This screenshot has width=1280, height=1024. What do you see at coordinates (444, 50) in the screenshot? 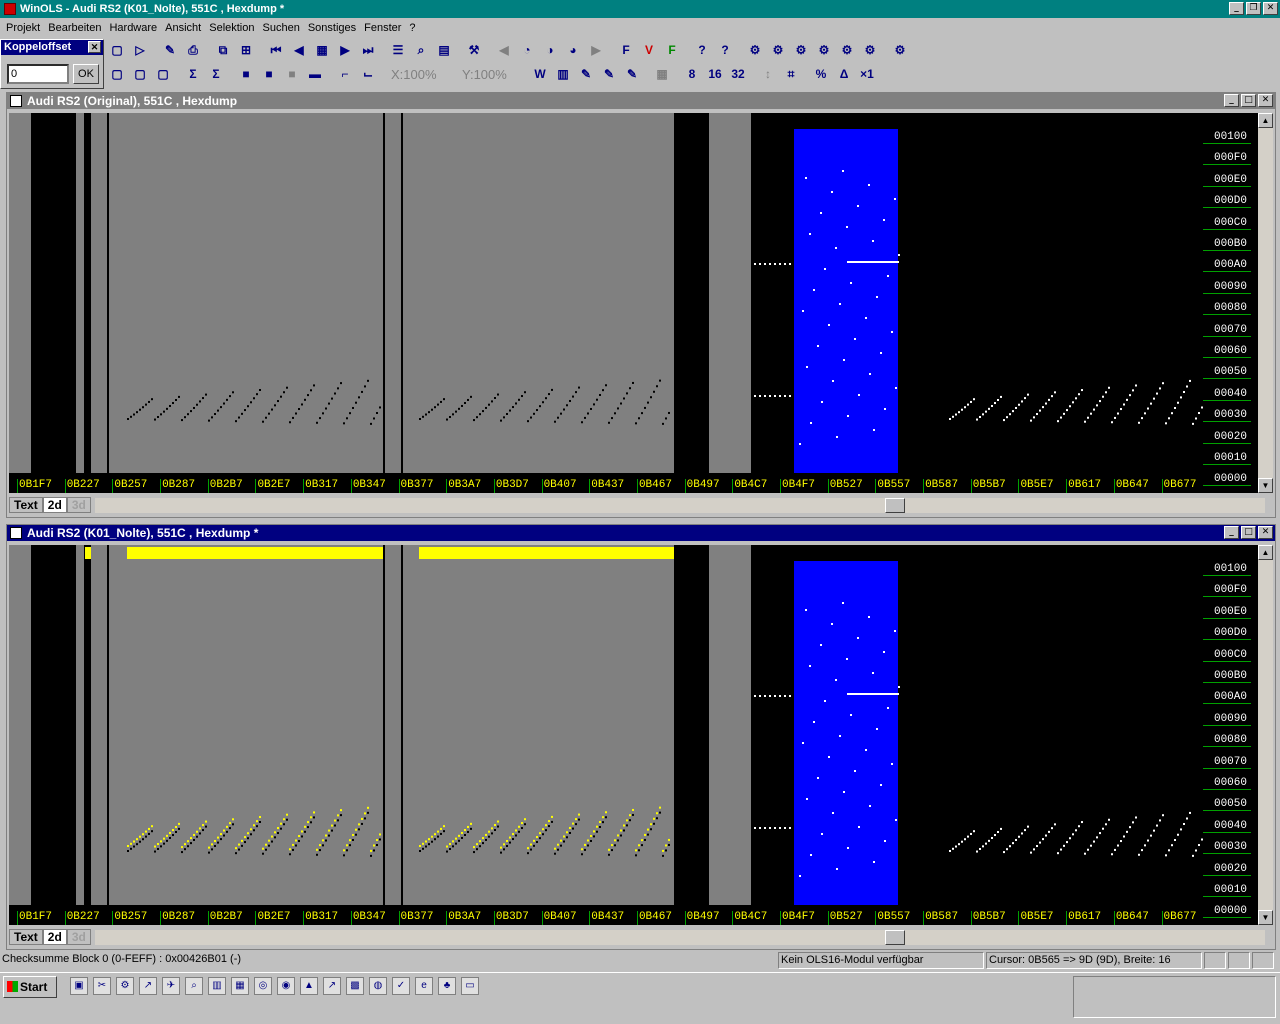
I see `map-icon: ▤` at bounding box center [444, 50].